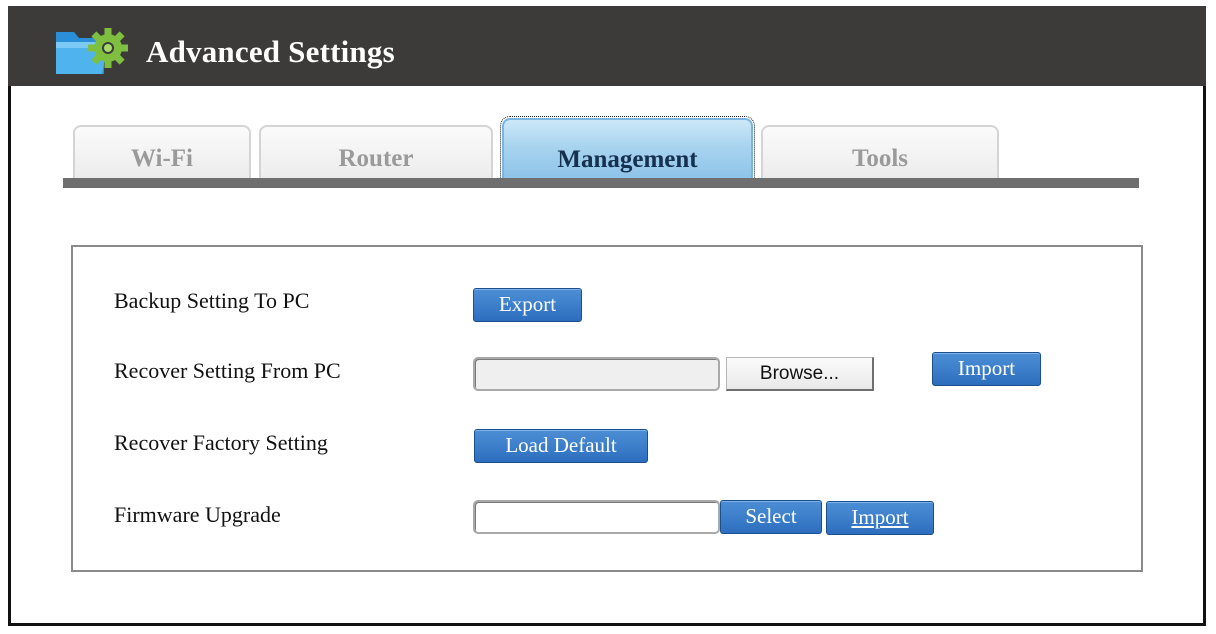 The image size is (1216, 634). I want to click on tab-router: Router, so click(376, 151).